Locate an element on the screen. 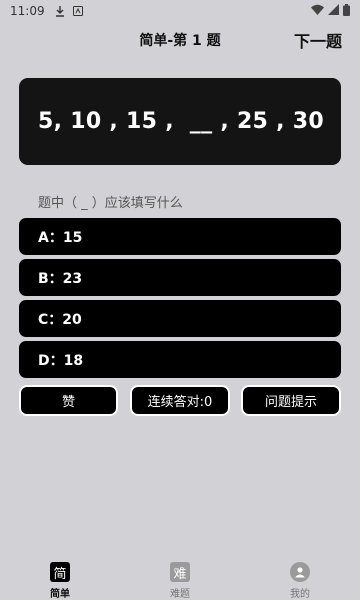 This screenshot has height=600, width=360. battery-icon is located at coordinates (346, 11).